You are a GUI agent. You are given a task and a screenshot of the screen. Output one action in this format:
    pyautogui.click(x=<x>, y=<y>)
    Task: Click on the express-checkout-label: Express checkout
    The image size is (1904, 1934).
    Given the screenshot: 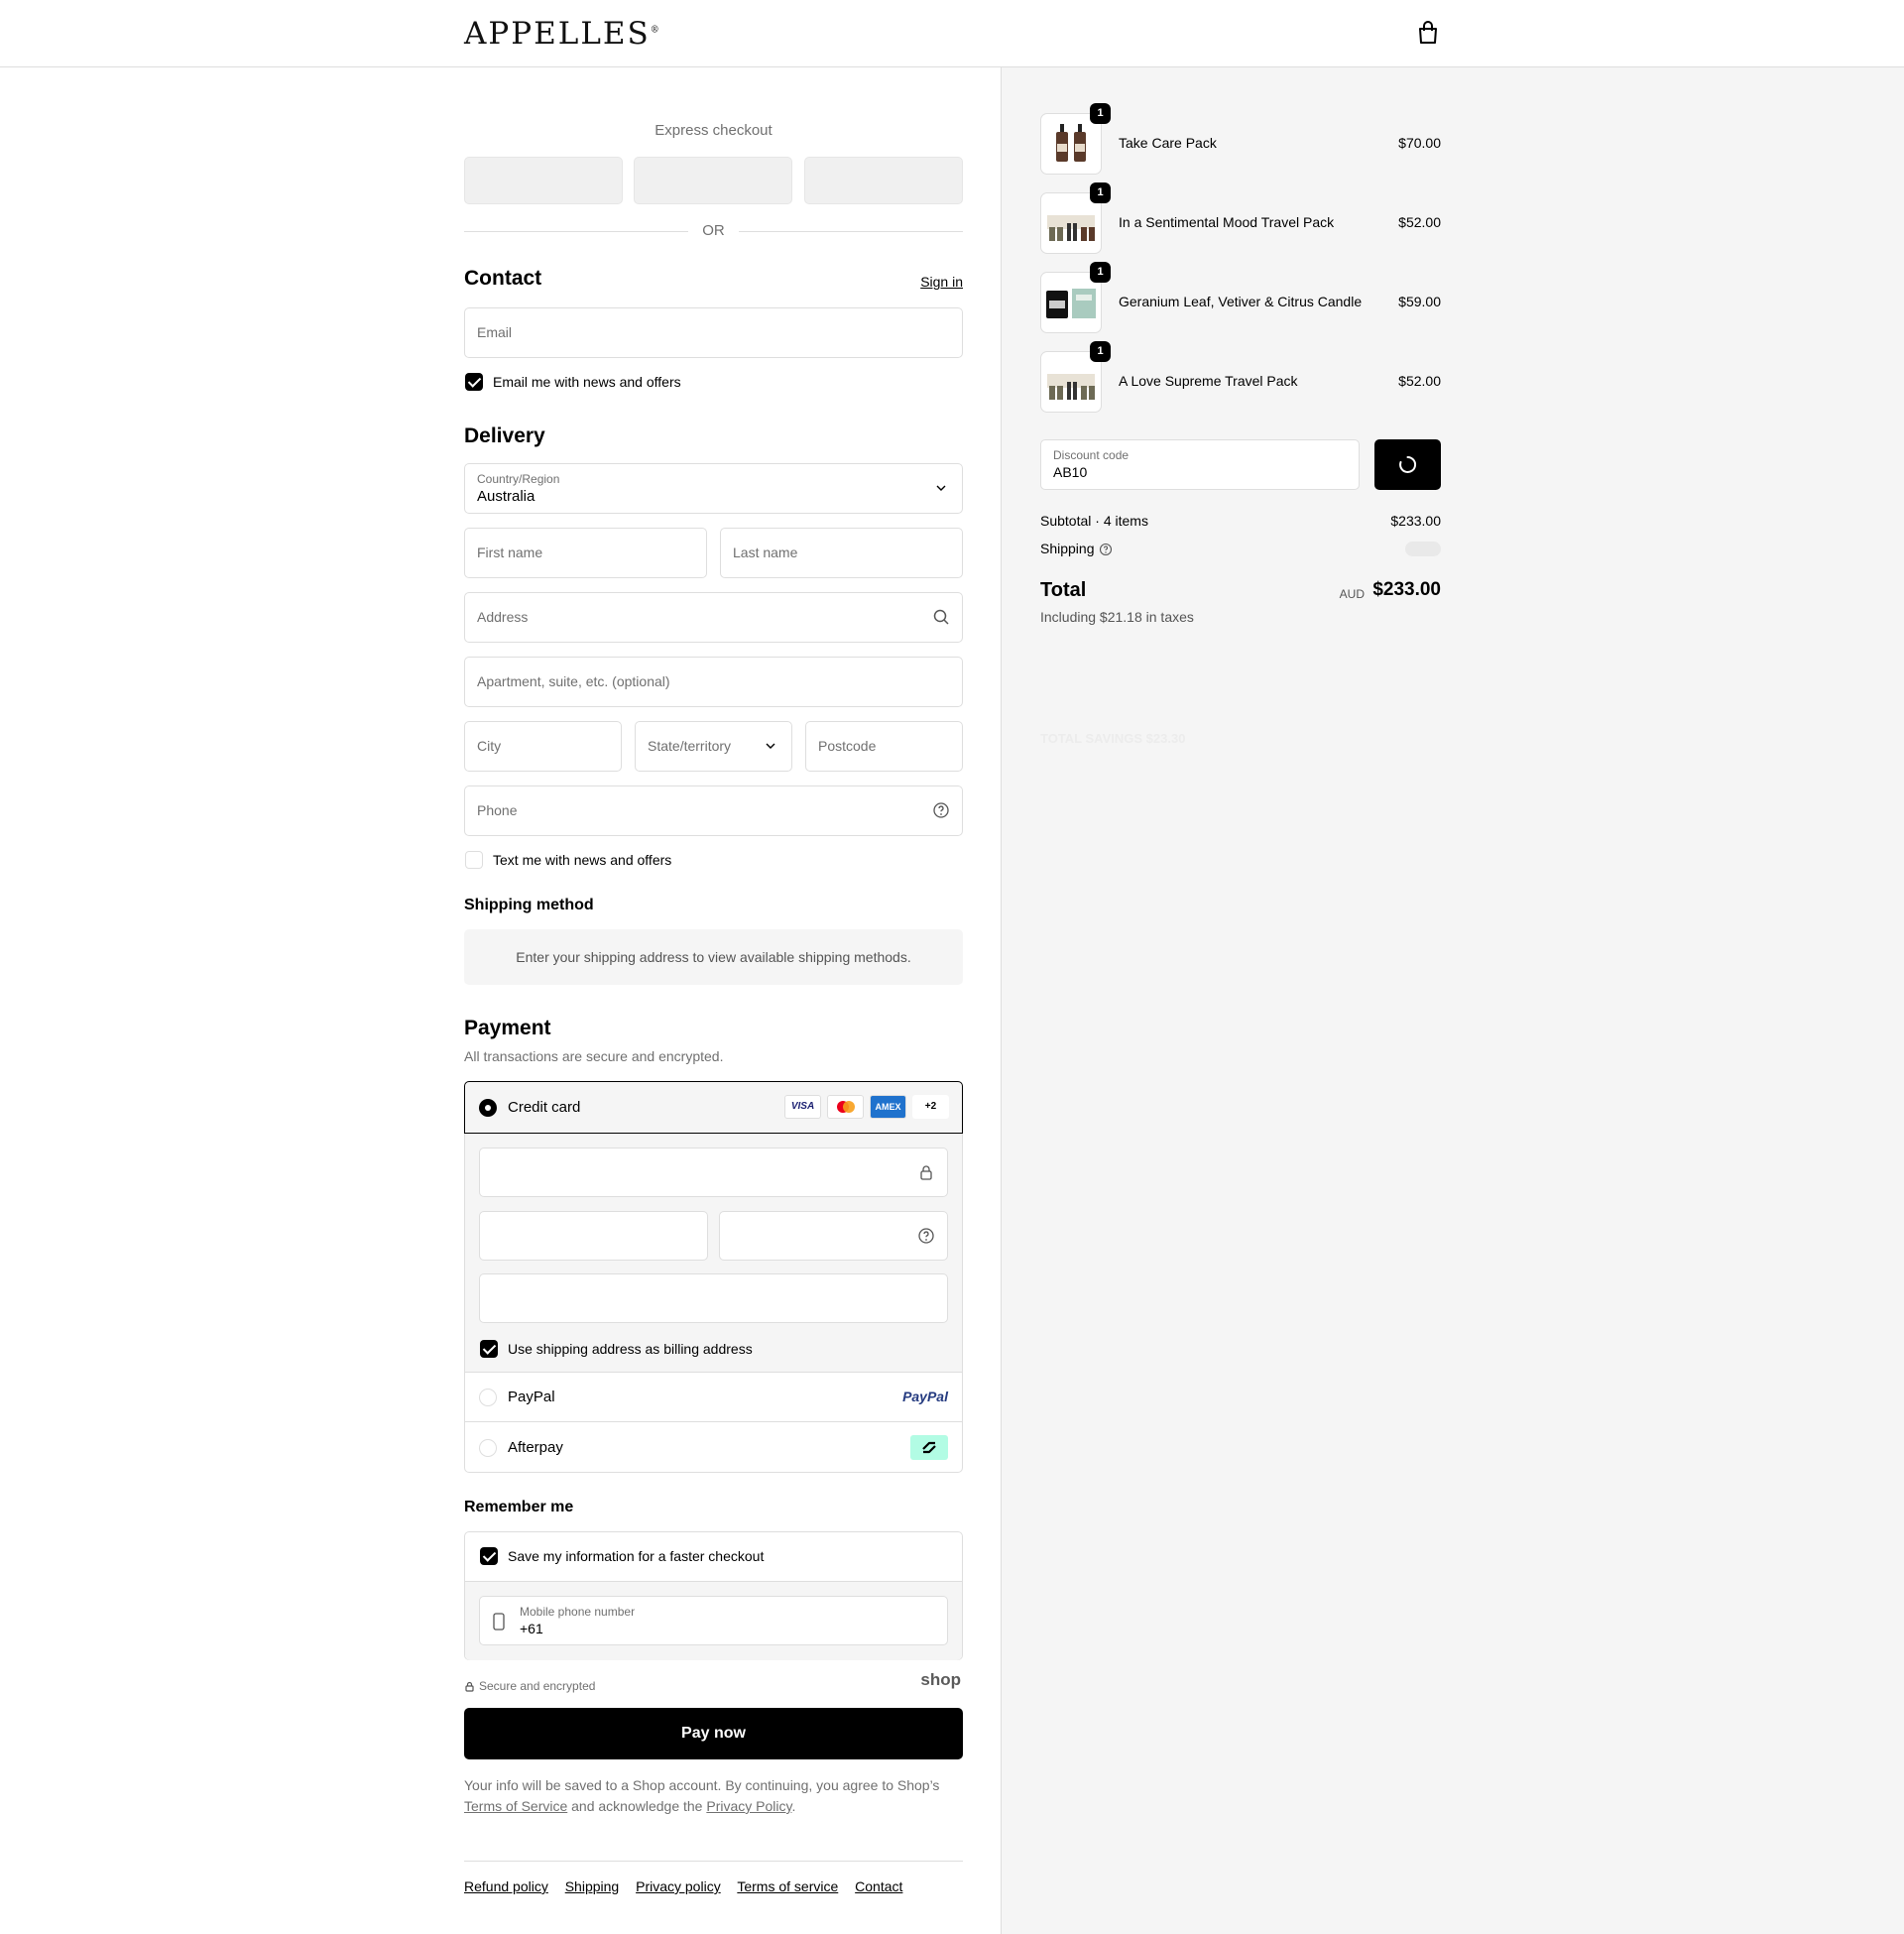 What is the action you would take?
    pyautogui.click(x=713, y=131)
    